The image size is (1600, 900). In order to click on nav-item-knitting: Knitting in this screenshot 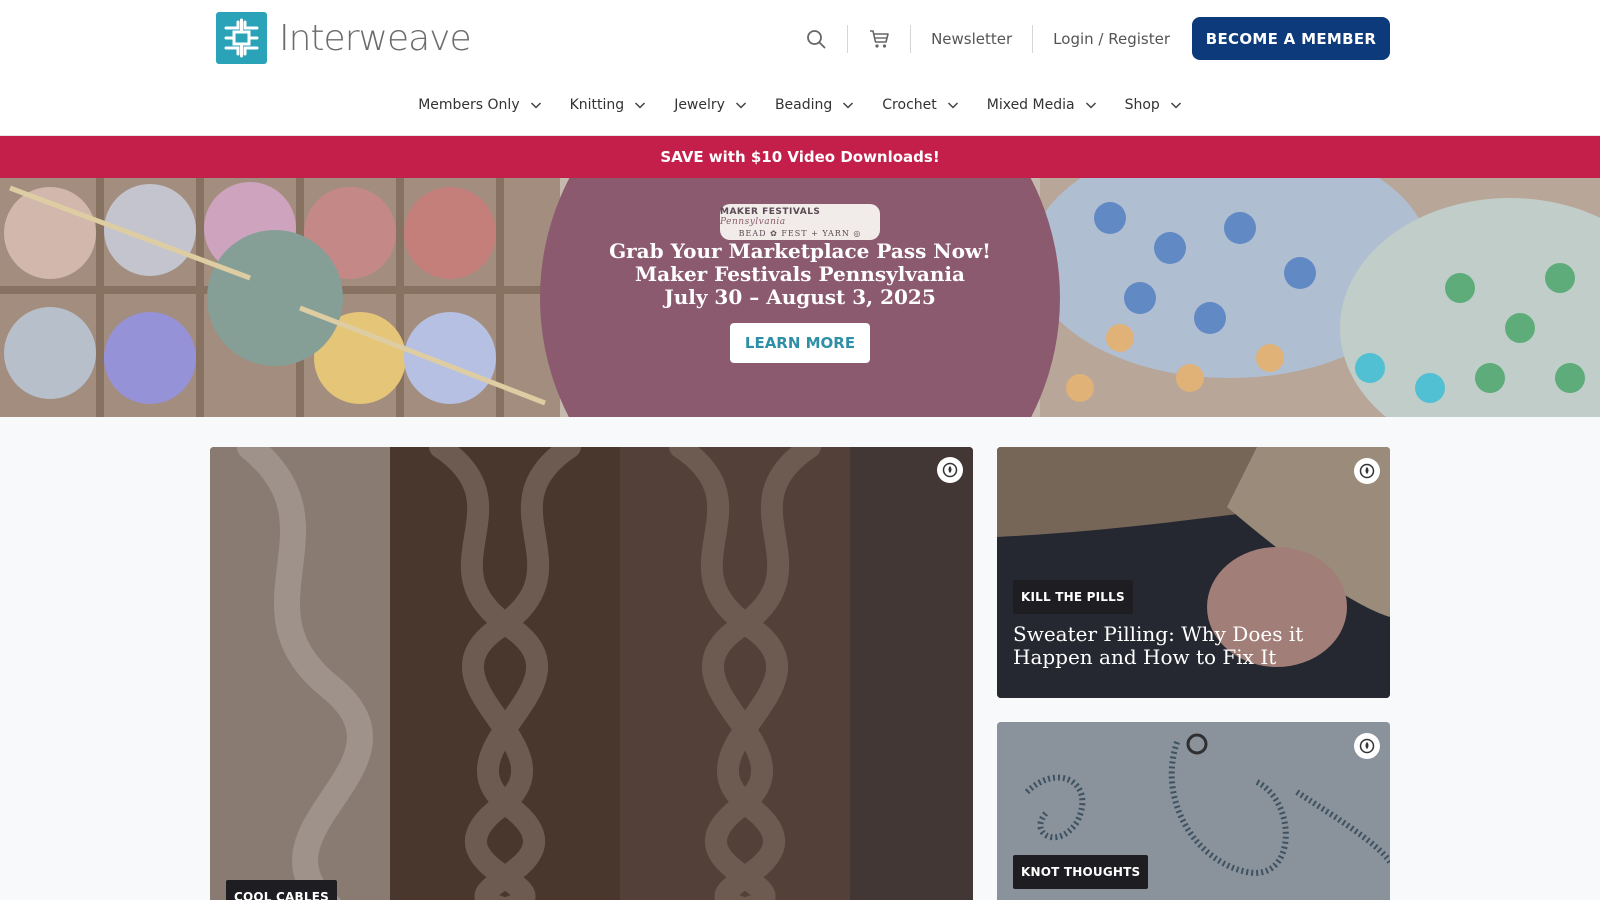, I will do `click(608, 105)`.